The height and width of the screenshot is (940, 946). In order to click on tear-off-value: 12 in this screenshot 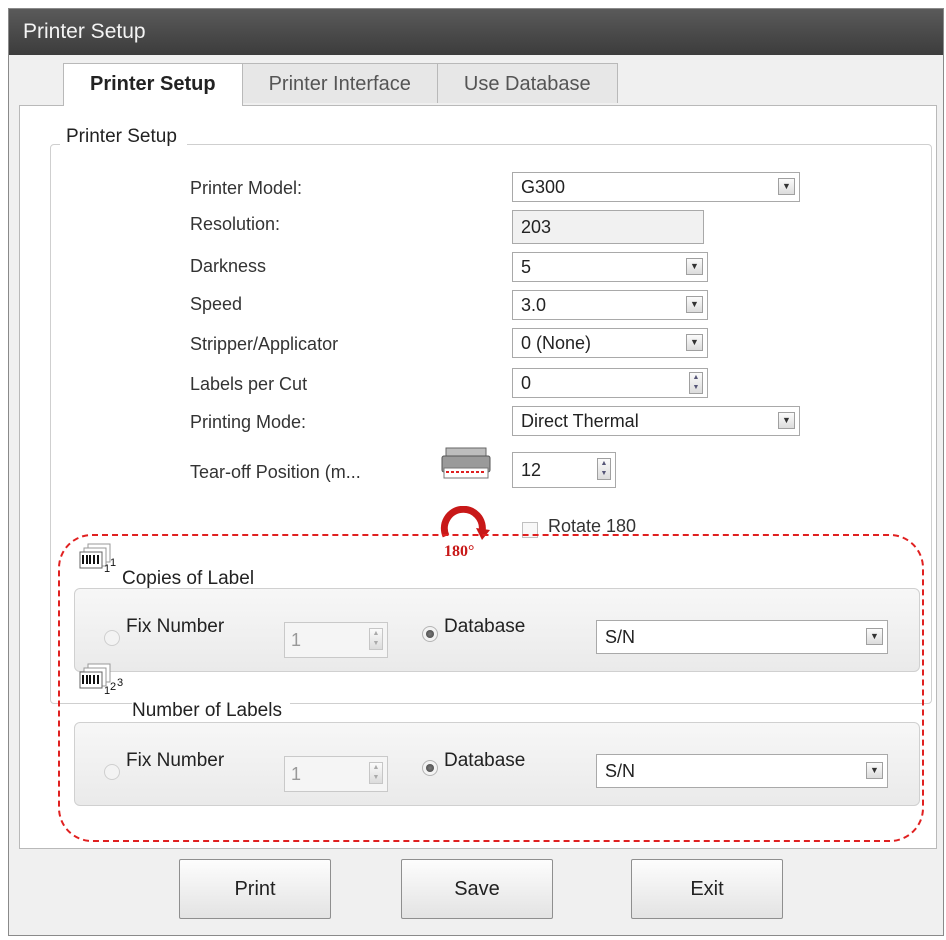, I will do `click(531, 470)`.